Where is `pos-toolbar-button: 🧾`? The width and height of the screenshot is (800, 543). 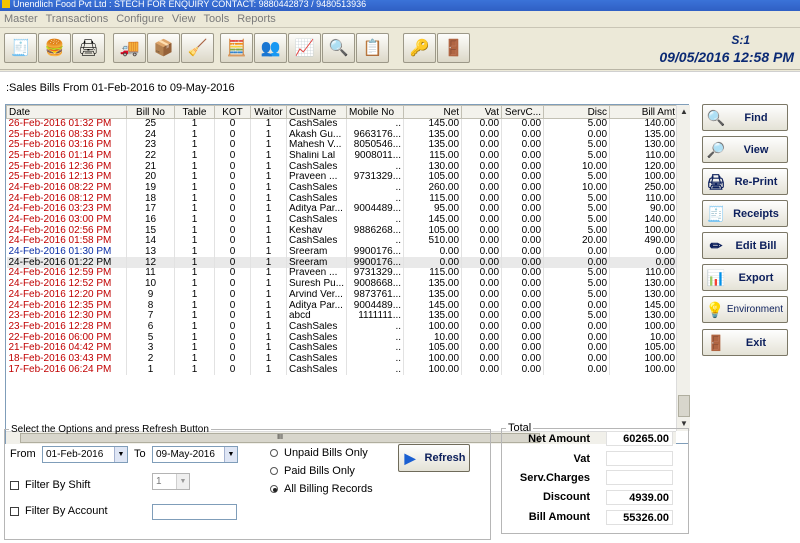
pos-toolbar-button: 🧾 is located at coordinates (20, 48).